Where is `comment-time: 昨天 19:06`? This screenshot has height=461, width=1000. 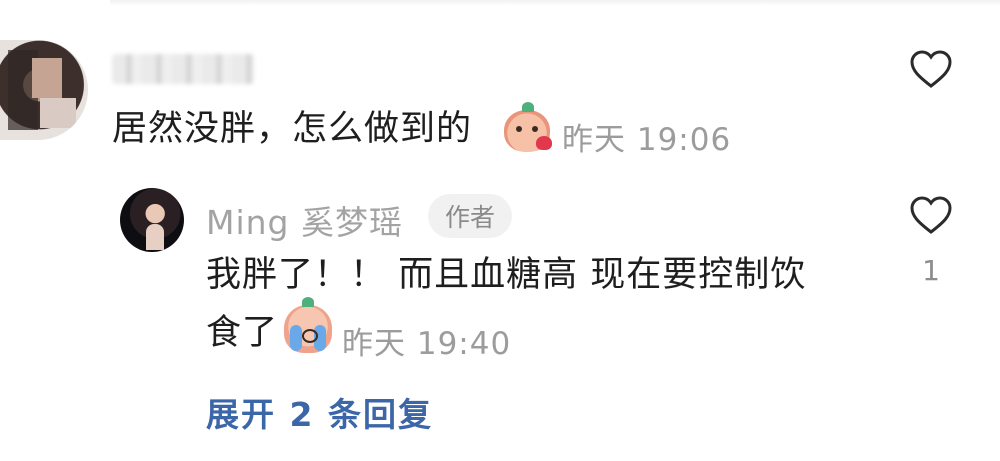 comment-time: 昨天 19:06 is located at coordinates (647, 140).